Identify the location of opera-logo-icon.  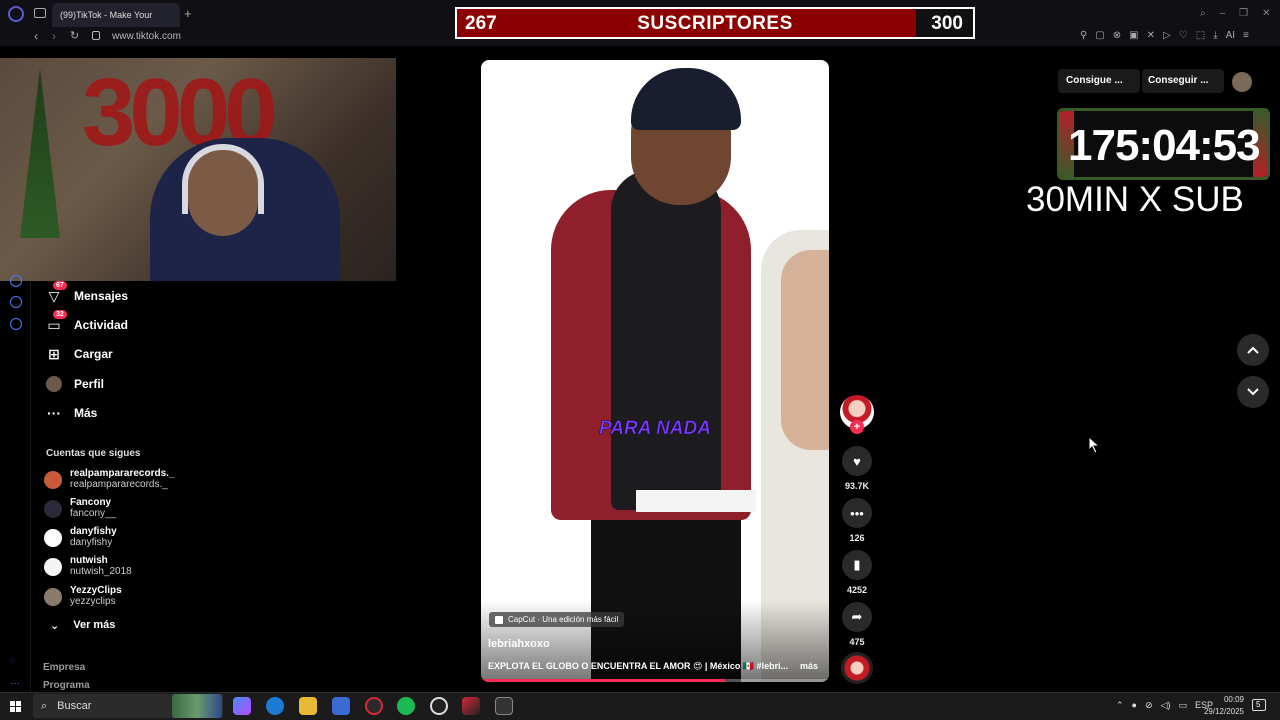
(16, 14).